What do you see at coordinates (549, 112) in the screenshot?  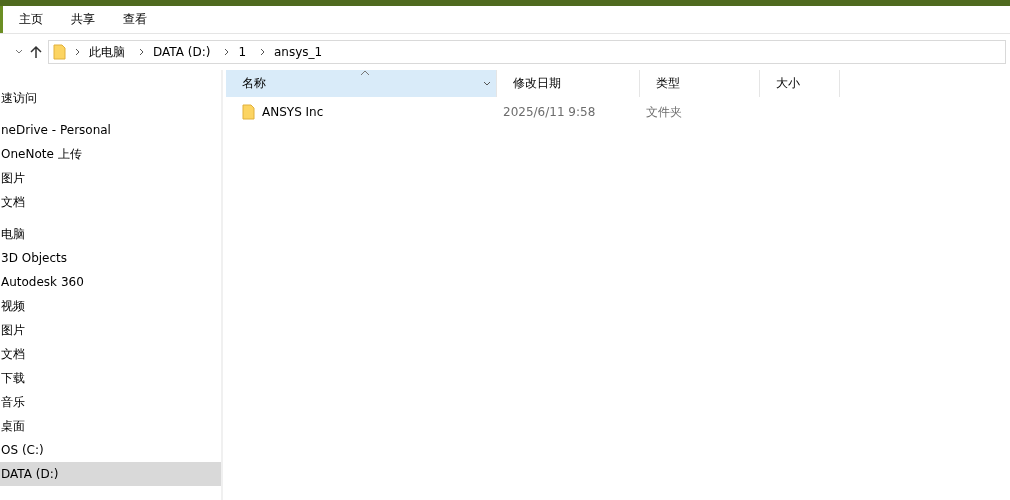 I see `date-cell-text: 2025/6/11 9:58` at bounding box center [549, 112].